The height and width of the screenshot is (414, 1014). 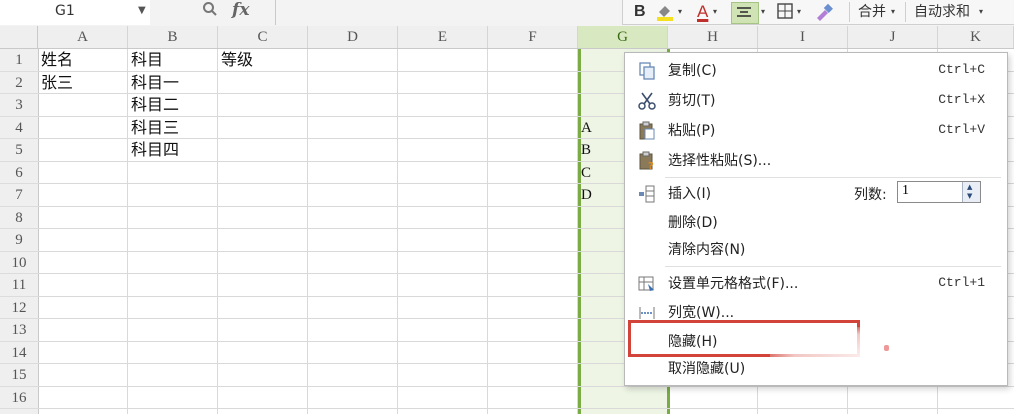 What do you see at coordinates (816, 131) in the screenshot?
I see `menu-item-paste: 粘贴(P) Ctrl+V` at bounding box center [816, 131].